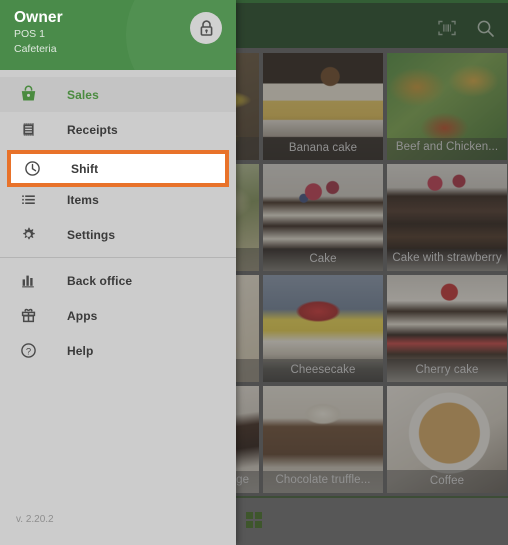  What do you see at coordinates (28, 281) in the screenshot?
I see `bar-chart-icon` at bounding box center [28, 281].